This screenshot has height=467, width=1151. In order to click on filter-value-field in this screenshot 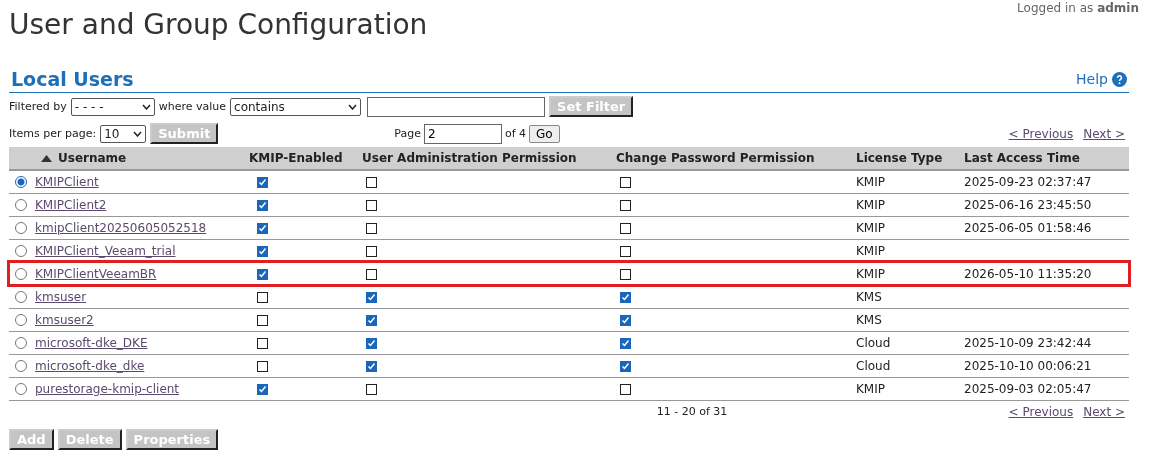, I will do `click(456, 106)`.